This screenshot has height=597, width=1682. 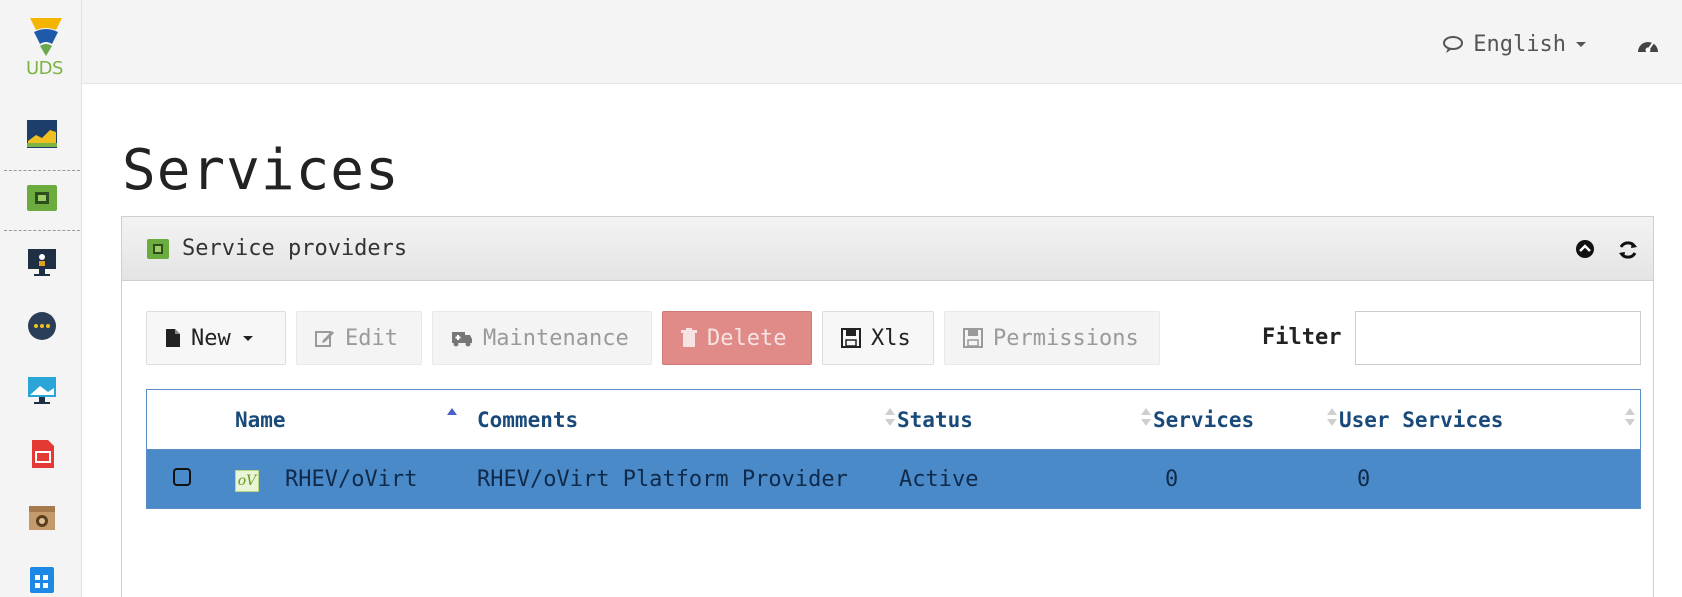 I want to click on xls-button-label: Xls, so click(x=891, y=338).